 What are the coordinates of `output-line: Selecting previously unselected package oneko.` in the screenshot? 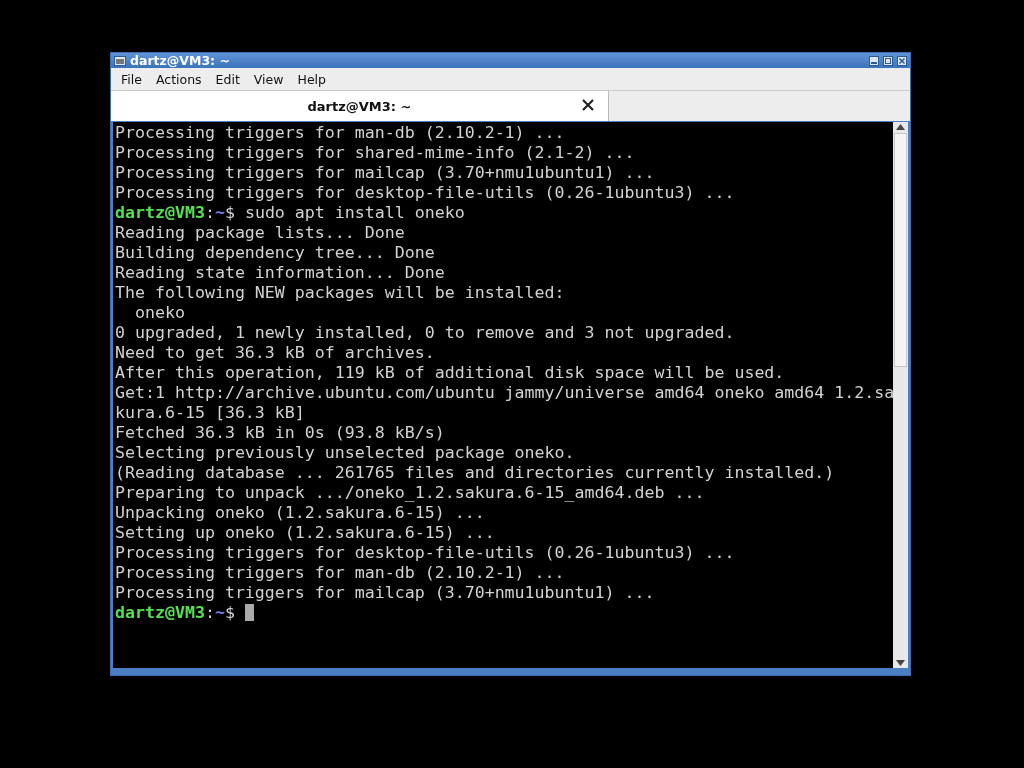 It's located at (345, 452).